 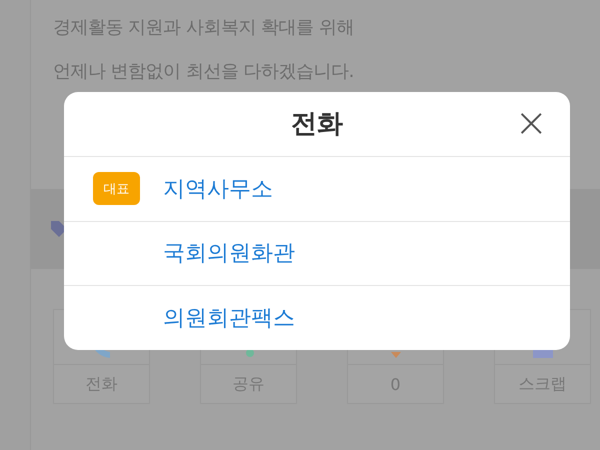 What do you see at coordinates (116, 189) in the screenshot?
I see `main-badge: 대표` at bounding box center [116, 189].